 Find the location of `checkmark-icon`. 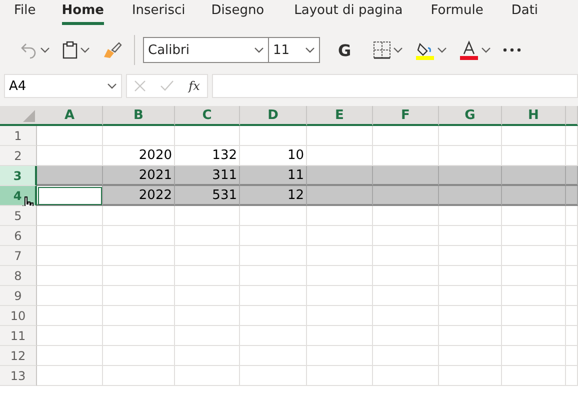

checkmark-icon is located at coordinates (167, 86).